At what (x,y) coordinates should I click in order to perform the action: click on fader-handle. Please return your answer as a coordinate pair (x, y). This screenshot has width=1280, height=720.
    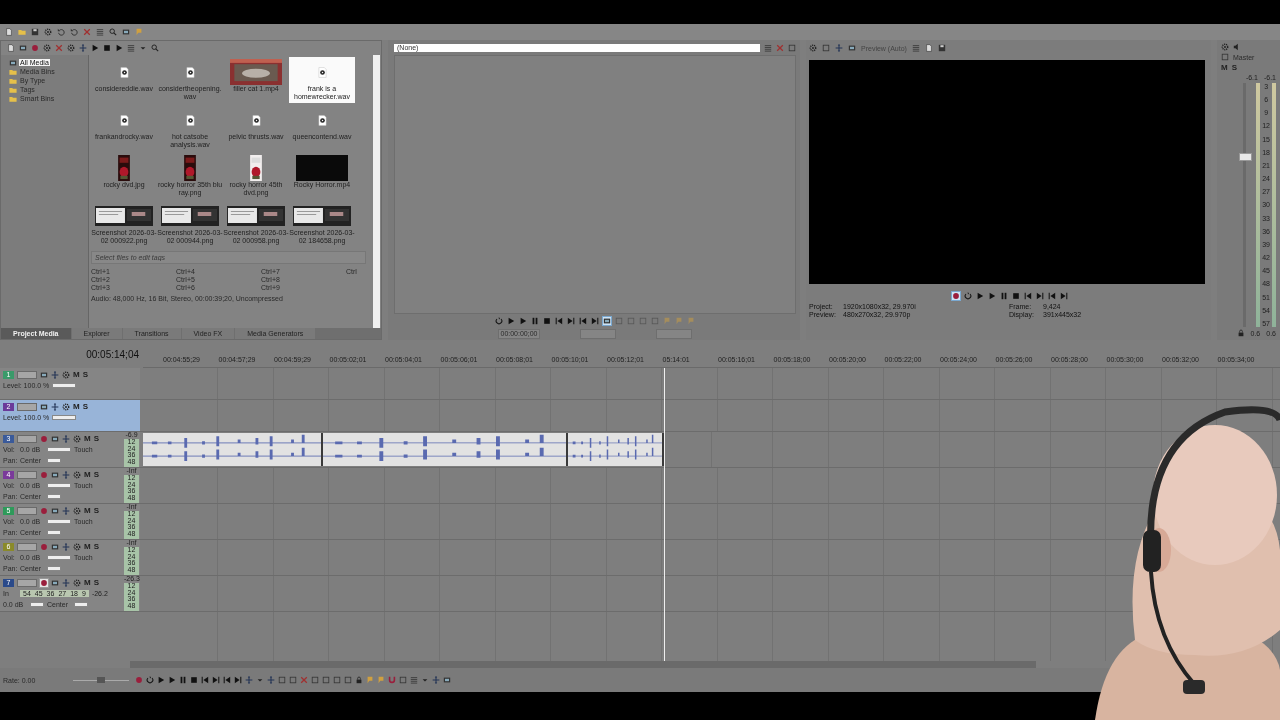
    Looking at the image, I should click on (1246, 157).